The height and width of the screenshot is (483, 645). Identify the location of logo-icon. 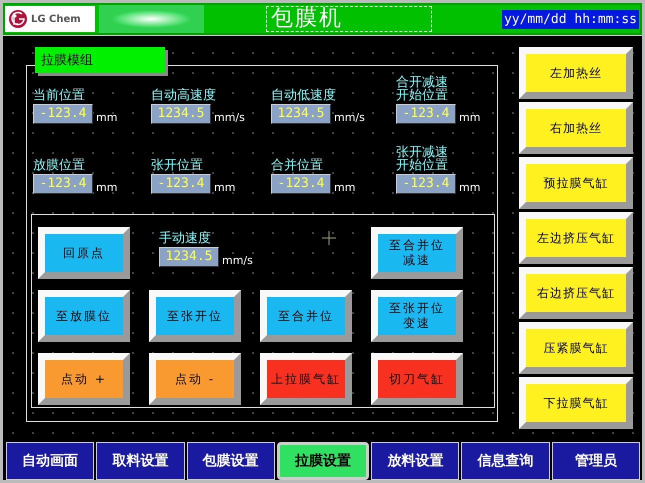
(18, 19).